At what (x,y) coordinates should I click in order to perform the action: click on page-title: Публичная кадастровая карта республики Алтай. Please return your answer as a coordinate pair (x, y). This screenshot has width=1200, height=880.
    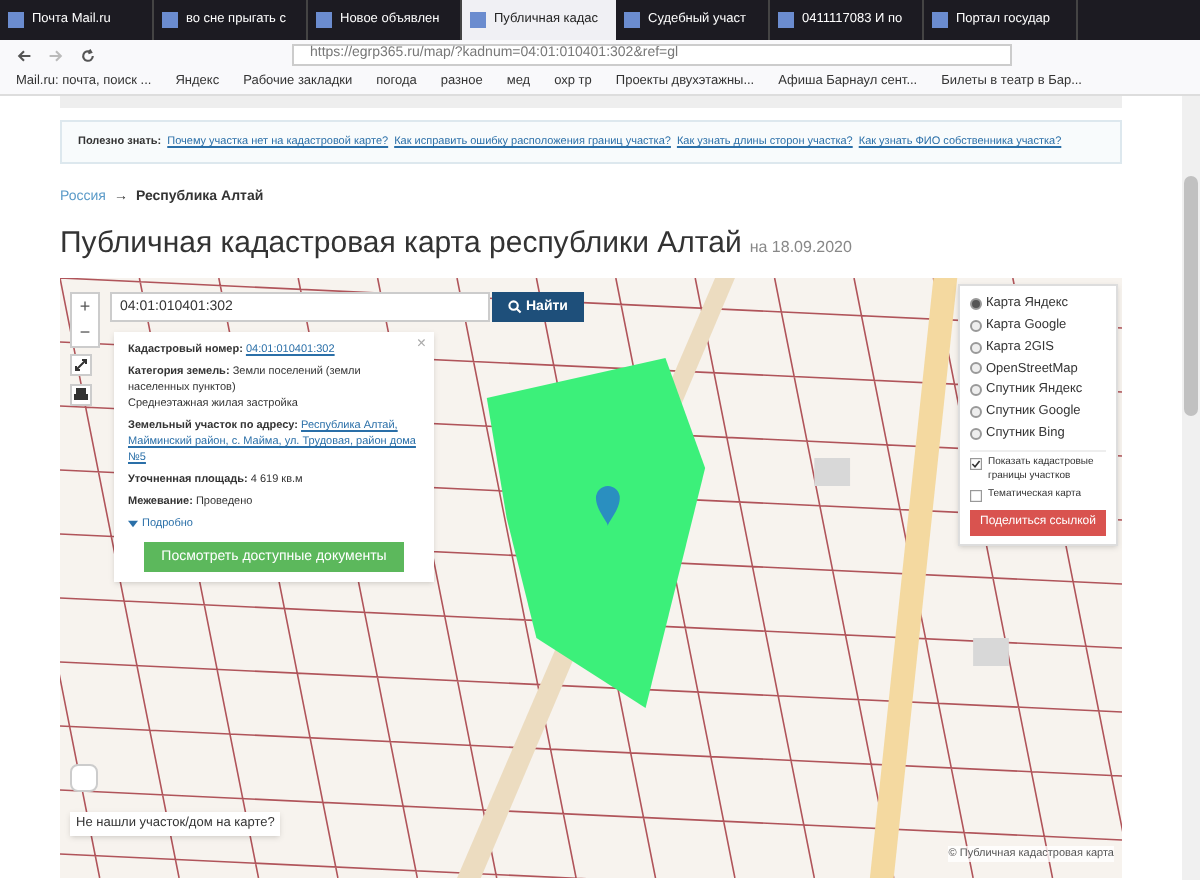
    Looking at the image, I should click on (401, 243).